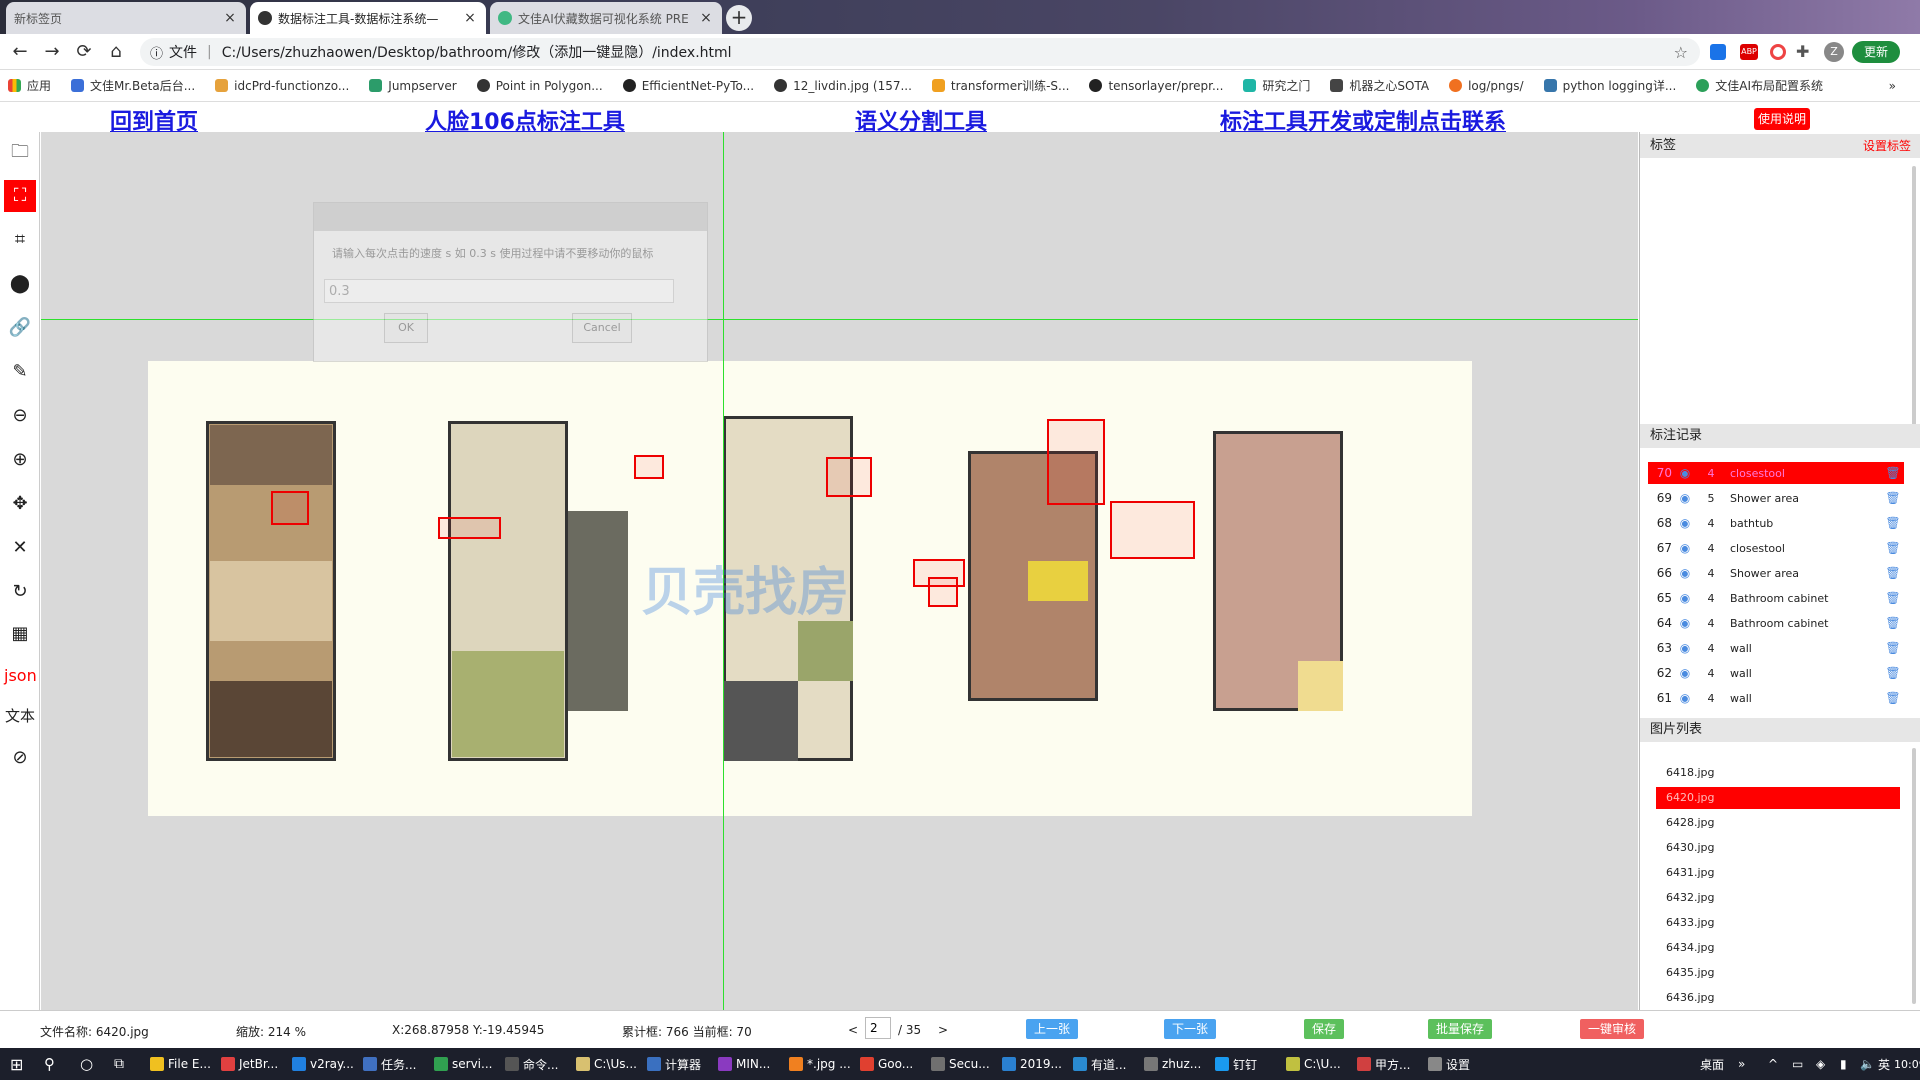  Describe the element at coordinates (116, 52) in the screenshot. I see `home-icon: ⌂` at that location.